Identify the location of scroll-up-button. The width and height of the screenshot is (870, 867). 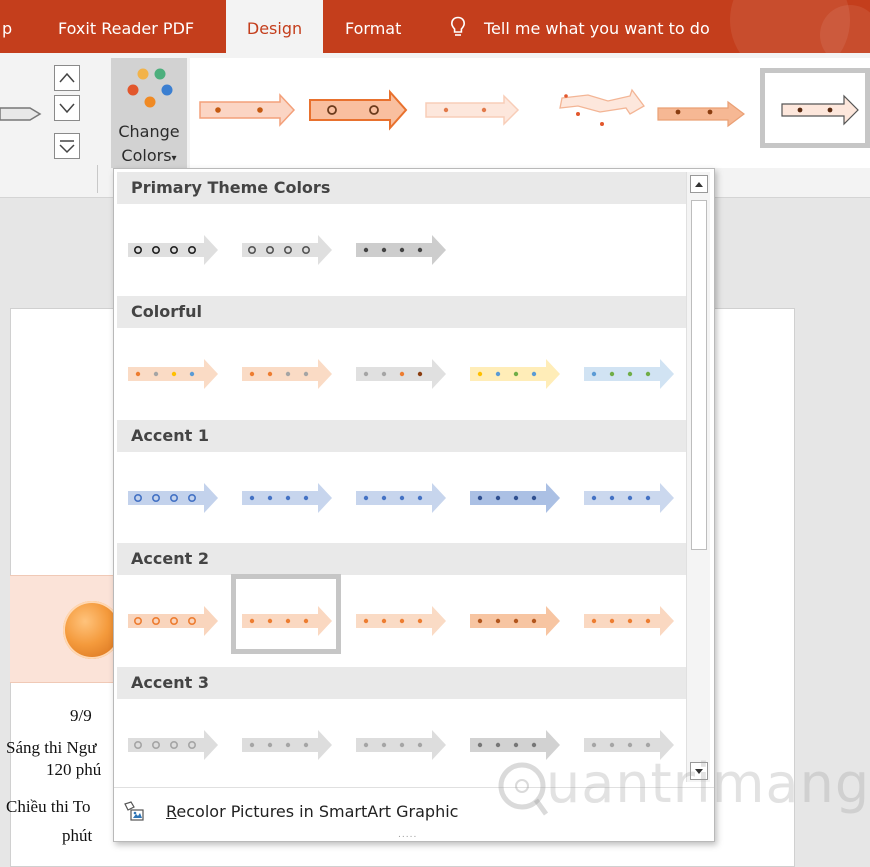
(699, 184).